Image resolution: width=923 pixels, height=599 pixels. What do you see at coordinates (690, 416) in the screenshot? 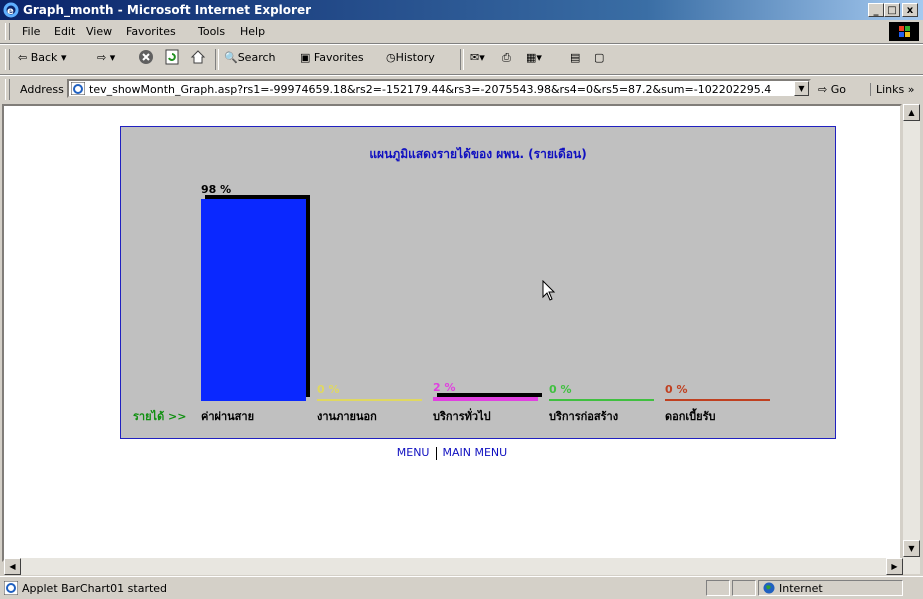
I see `chart-category-label: ดอกเบี้ยรับ` at bounding box center [690, 416].